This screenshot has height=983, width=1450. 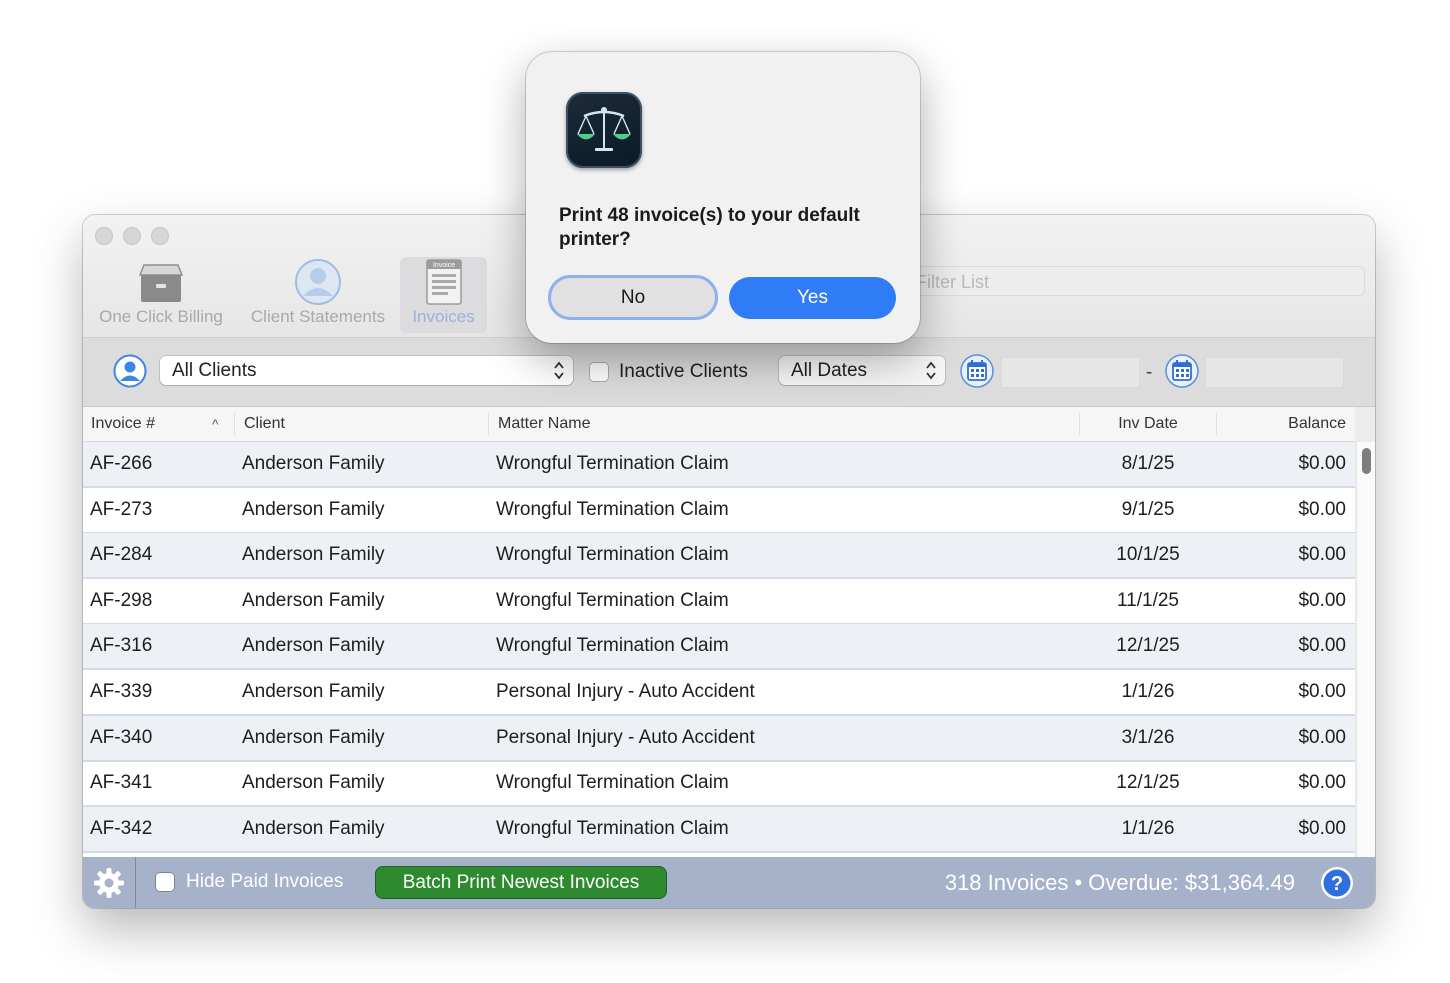 What do you see at coordinates (977, 373) in the screenshot?
I see `start-date-calendar-icon` at bounding box center [977, 373].